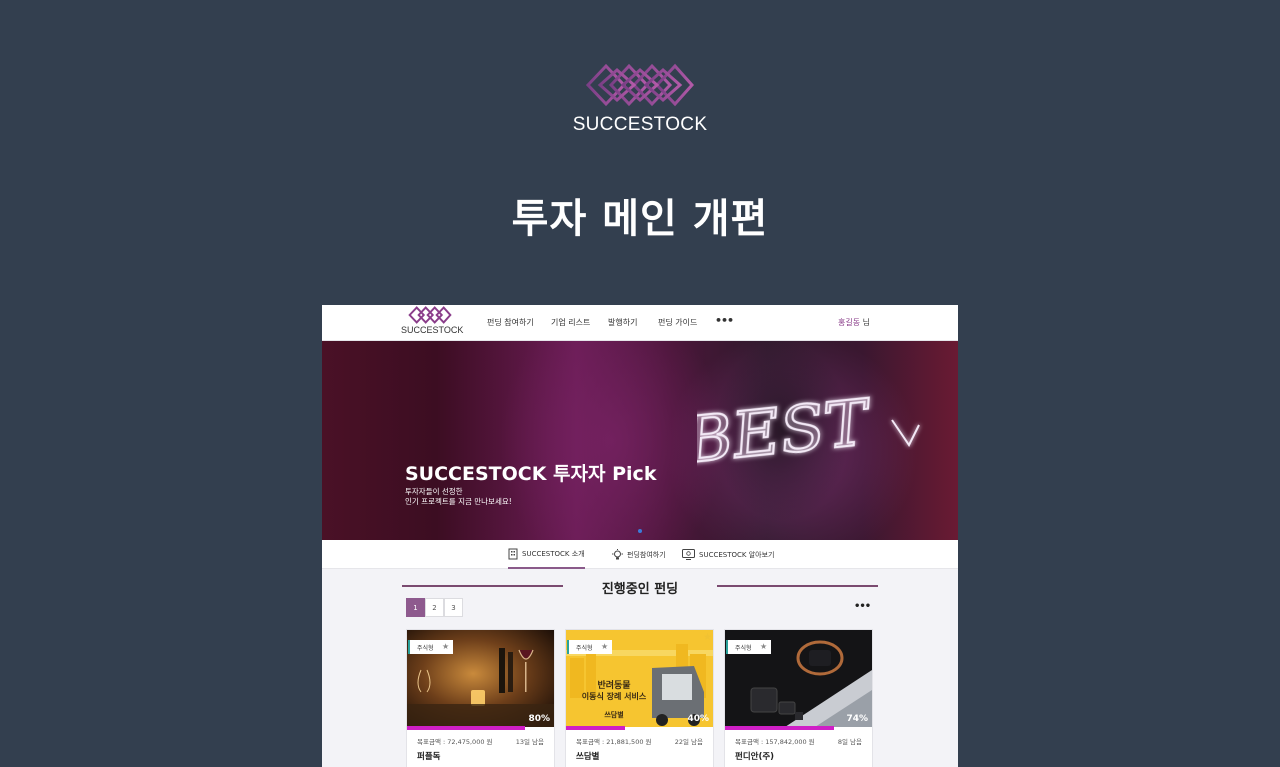 Image resolution: width=1280 pixels, height=767 pixels. What do you see at coordinates (553, 553) in the screenshot?
I see `tab-about-label: SUCCESTOCK 소개` at bounding box center [553, 553].